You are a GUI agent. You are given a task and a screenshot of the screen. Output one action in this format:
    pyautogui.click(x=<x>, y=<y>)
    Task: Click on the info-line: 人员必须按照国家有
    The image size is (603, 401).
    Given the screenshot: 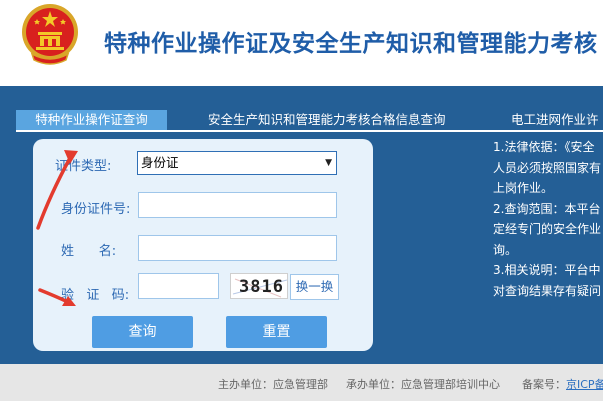 What is the action you would take?
    pyautogui.click(x=547, y=167)
    